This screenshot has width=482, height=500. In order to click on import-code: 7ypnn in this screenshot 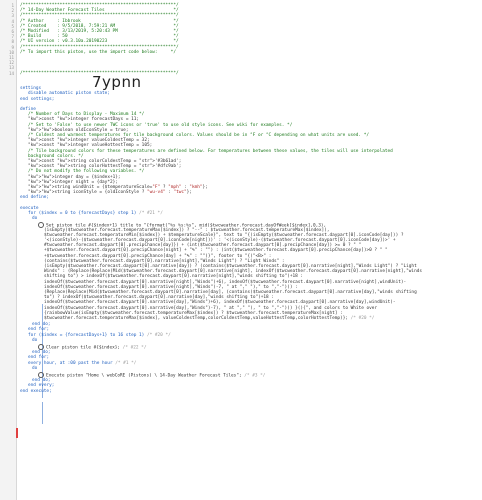, I will do `click(116, 82)`.